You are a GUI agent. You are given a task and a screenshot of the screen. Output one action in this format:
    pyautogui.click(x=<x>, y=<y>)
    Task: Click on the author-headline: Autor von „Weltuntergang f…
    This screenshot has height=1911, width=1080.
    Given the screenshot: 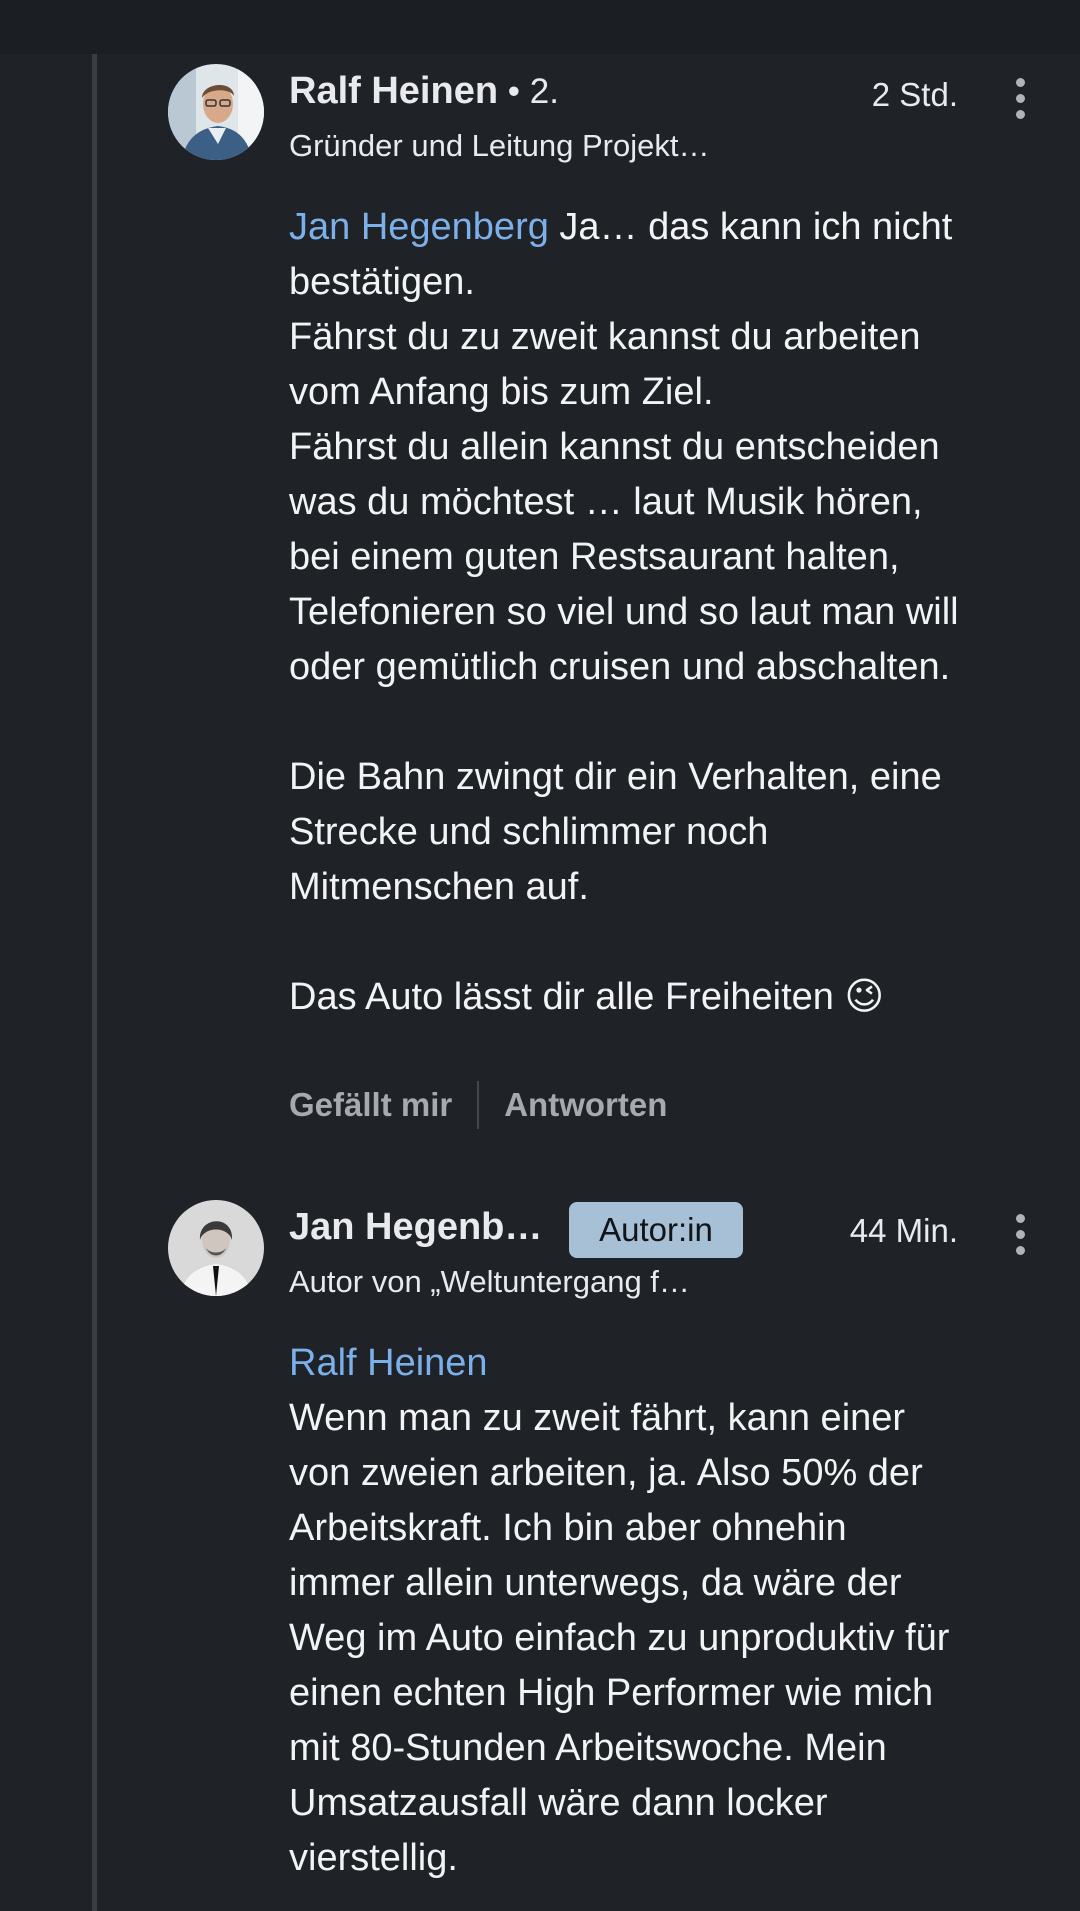 What is the action you would take?
    pyautogui.click(x=489, y=1281)
    